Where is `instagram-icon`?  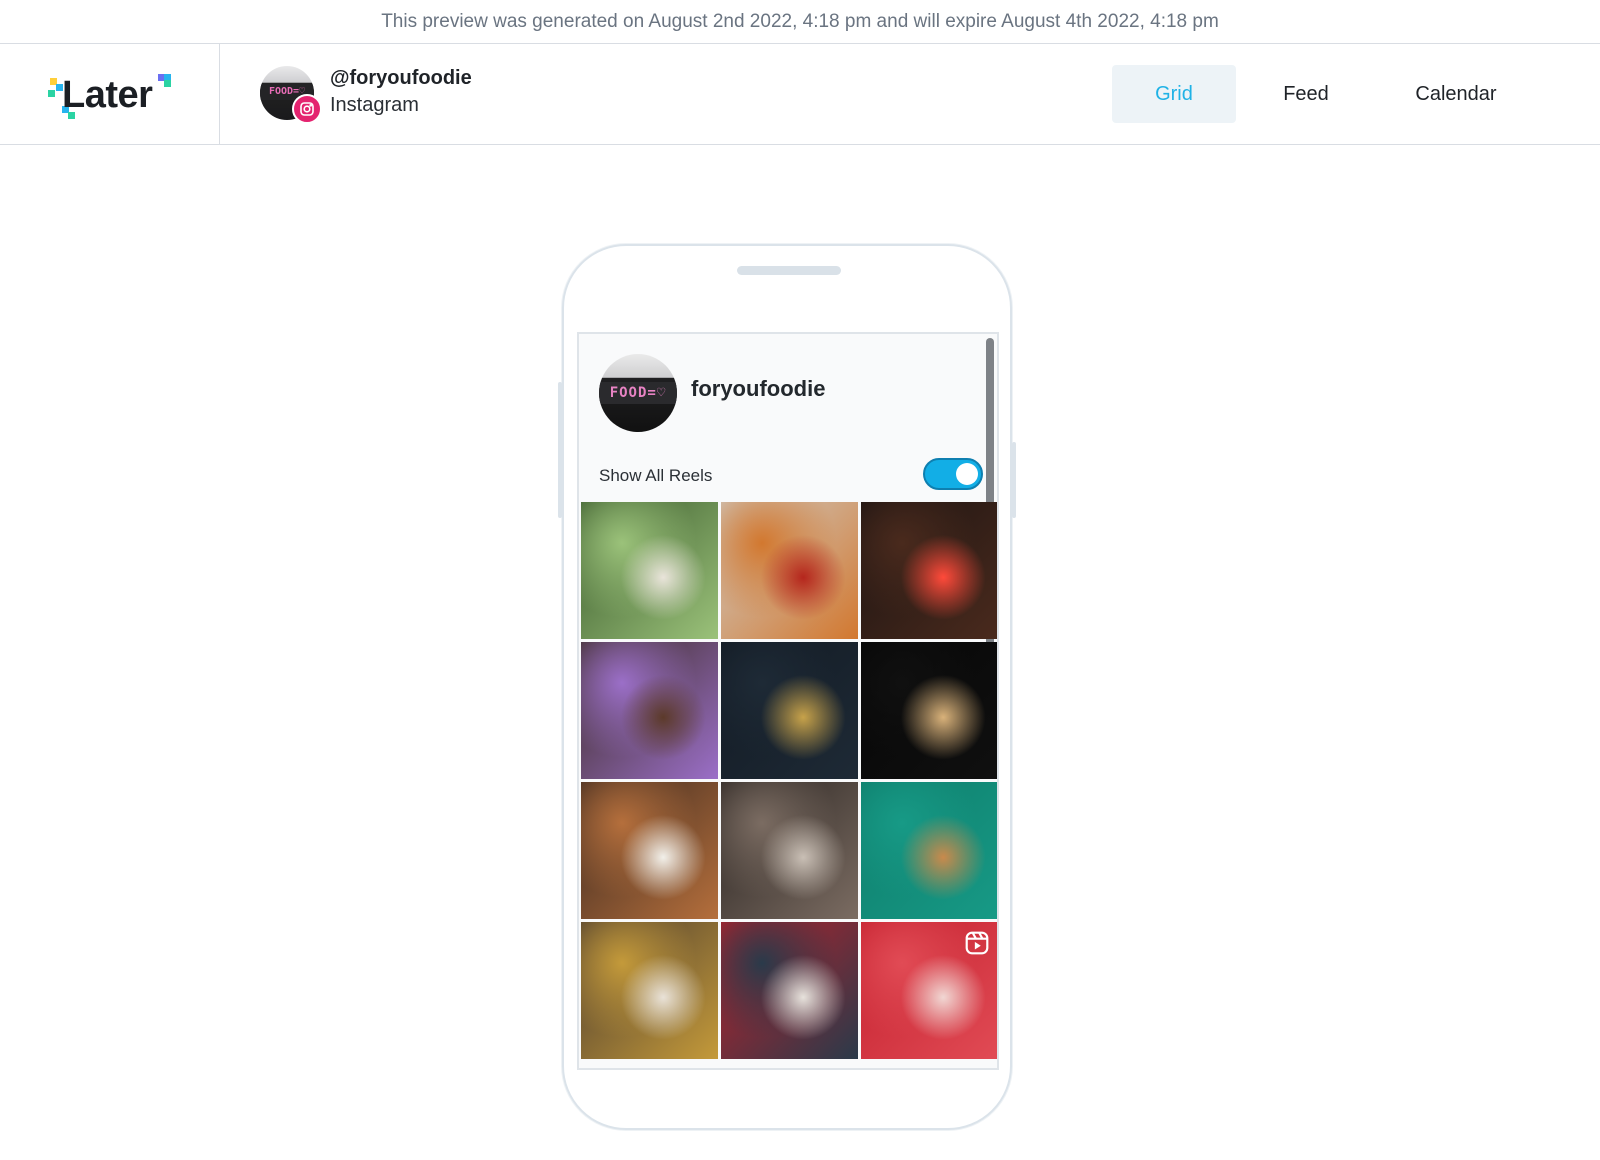 instagram-icon is located at coordinates (307, 109).